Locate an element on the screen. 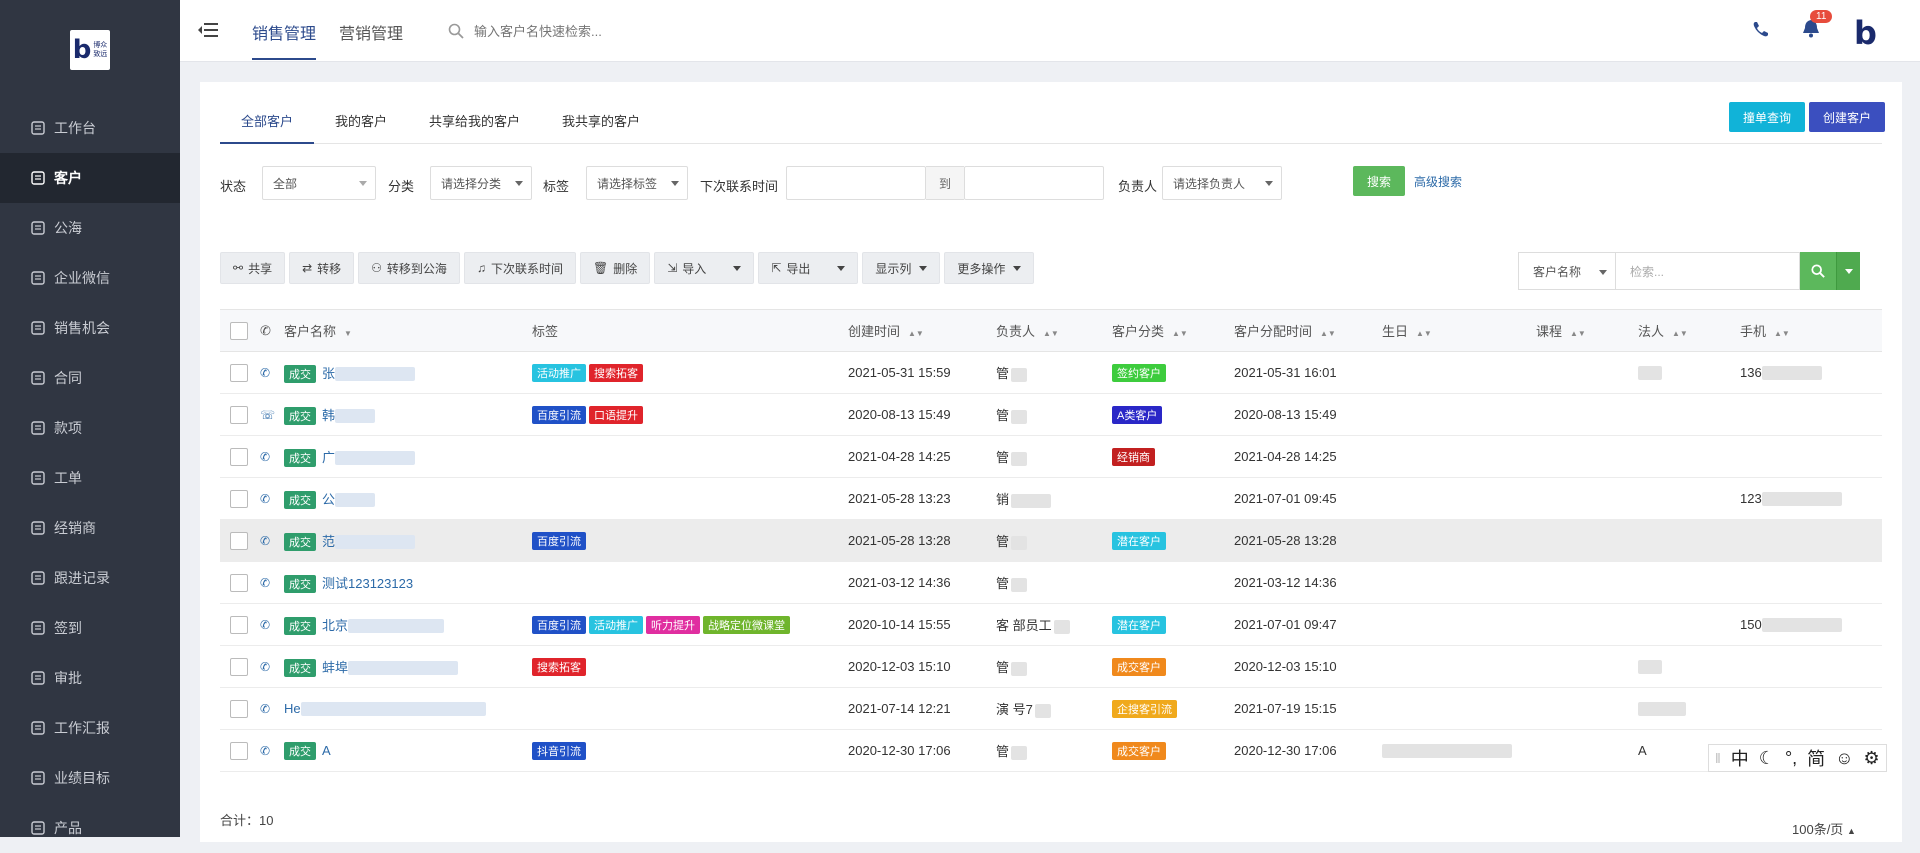  page-size-select: 100条/页 ▲ is located at coordinates (1824, 828).